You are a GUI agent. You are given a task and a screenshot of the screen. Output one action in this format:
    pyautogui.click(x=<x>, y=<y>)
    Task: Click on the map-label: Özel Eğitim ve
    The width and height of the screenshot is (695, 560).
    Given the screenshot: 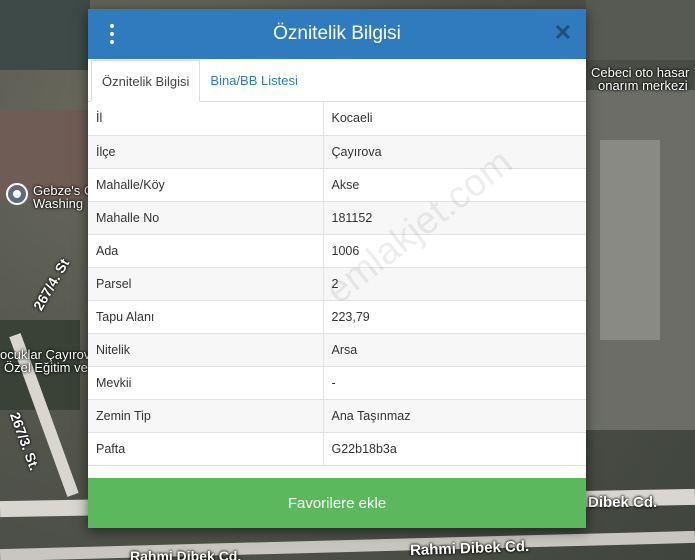 What is the action you would take?
    pyautogui.click(x=46, y=367)
    